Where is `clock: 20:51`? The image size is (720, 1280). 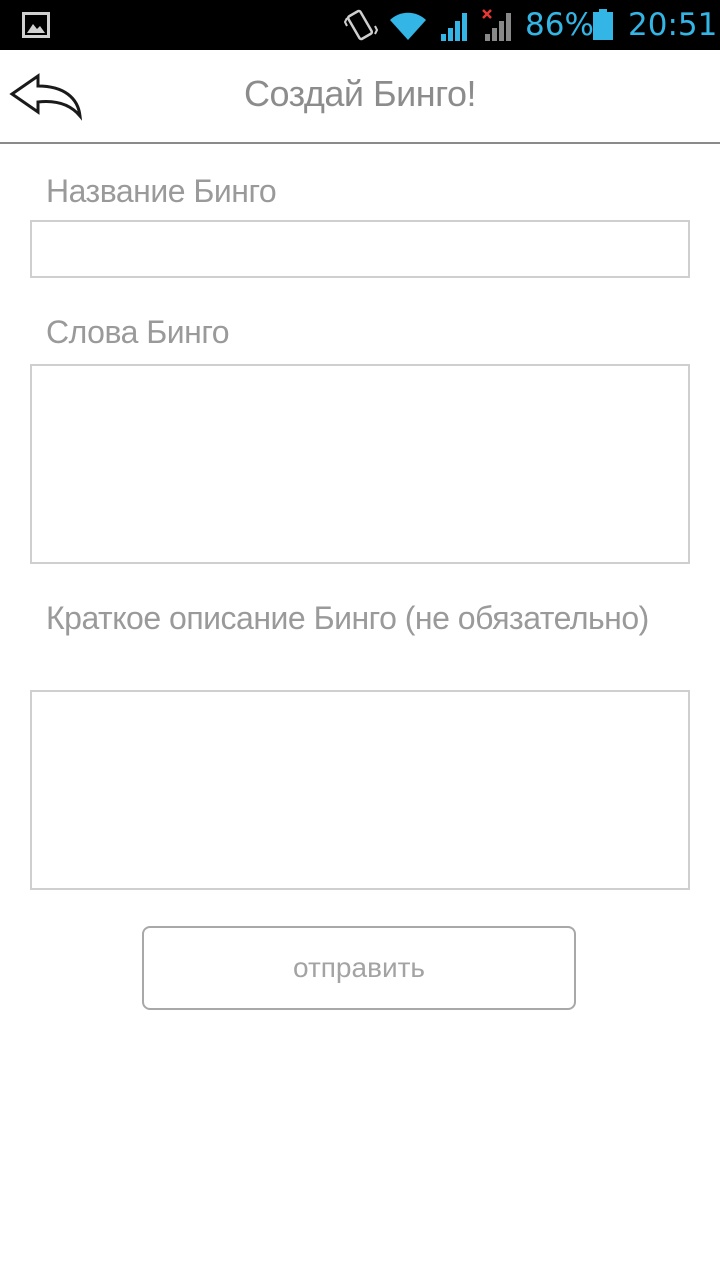 clock: 20:51 is located at coordinates (673, 25).